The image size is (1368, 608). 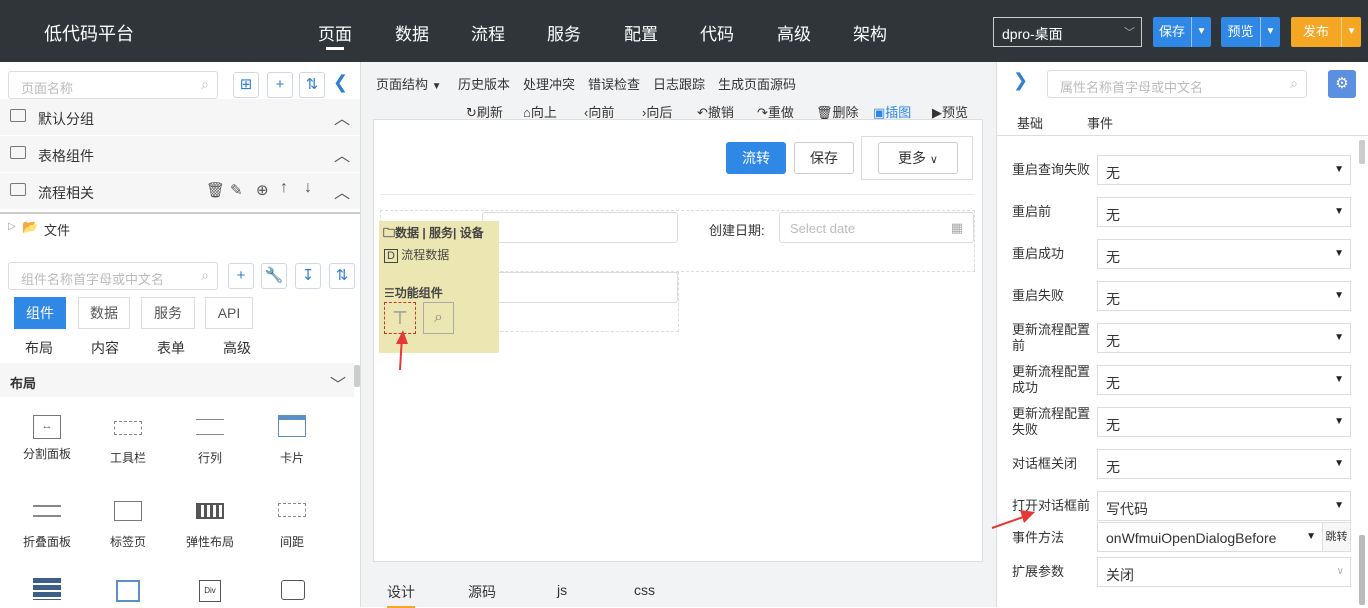 I want to click on subtab-layout: 布局, so click(x=39, y=348).